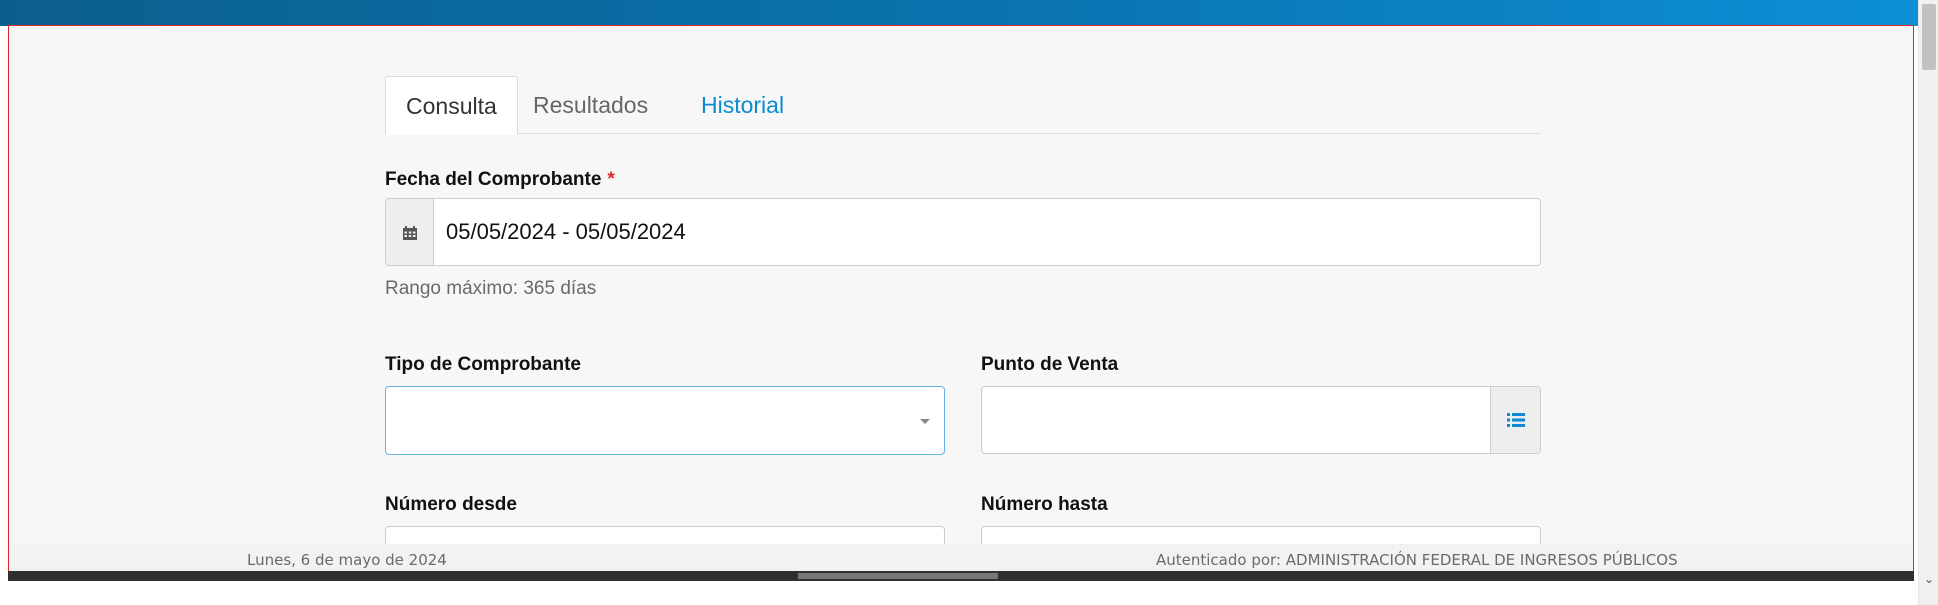 The image size is (1938, 605). I want to click on tab-historial: Historial, so click(742, 105).